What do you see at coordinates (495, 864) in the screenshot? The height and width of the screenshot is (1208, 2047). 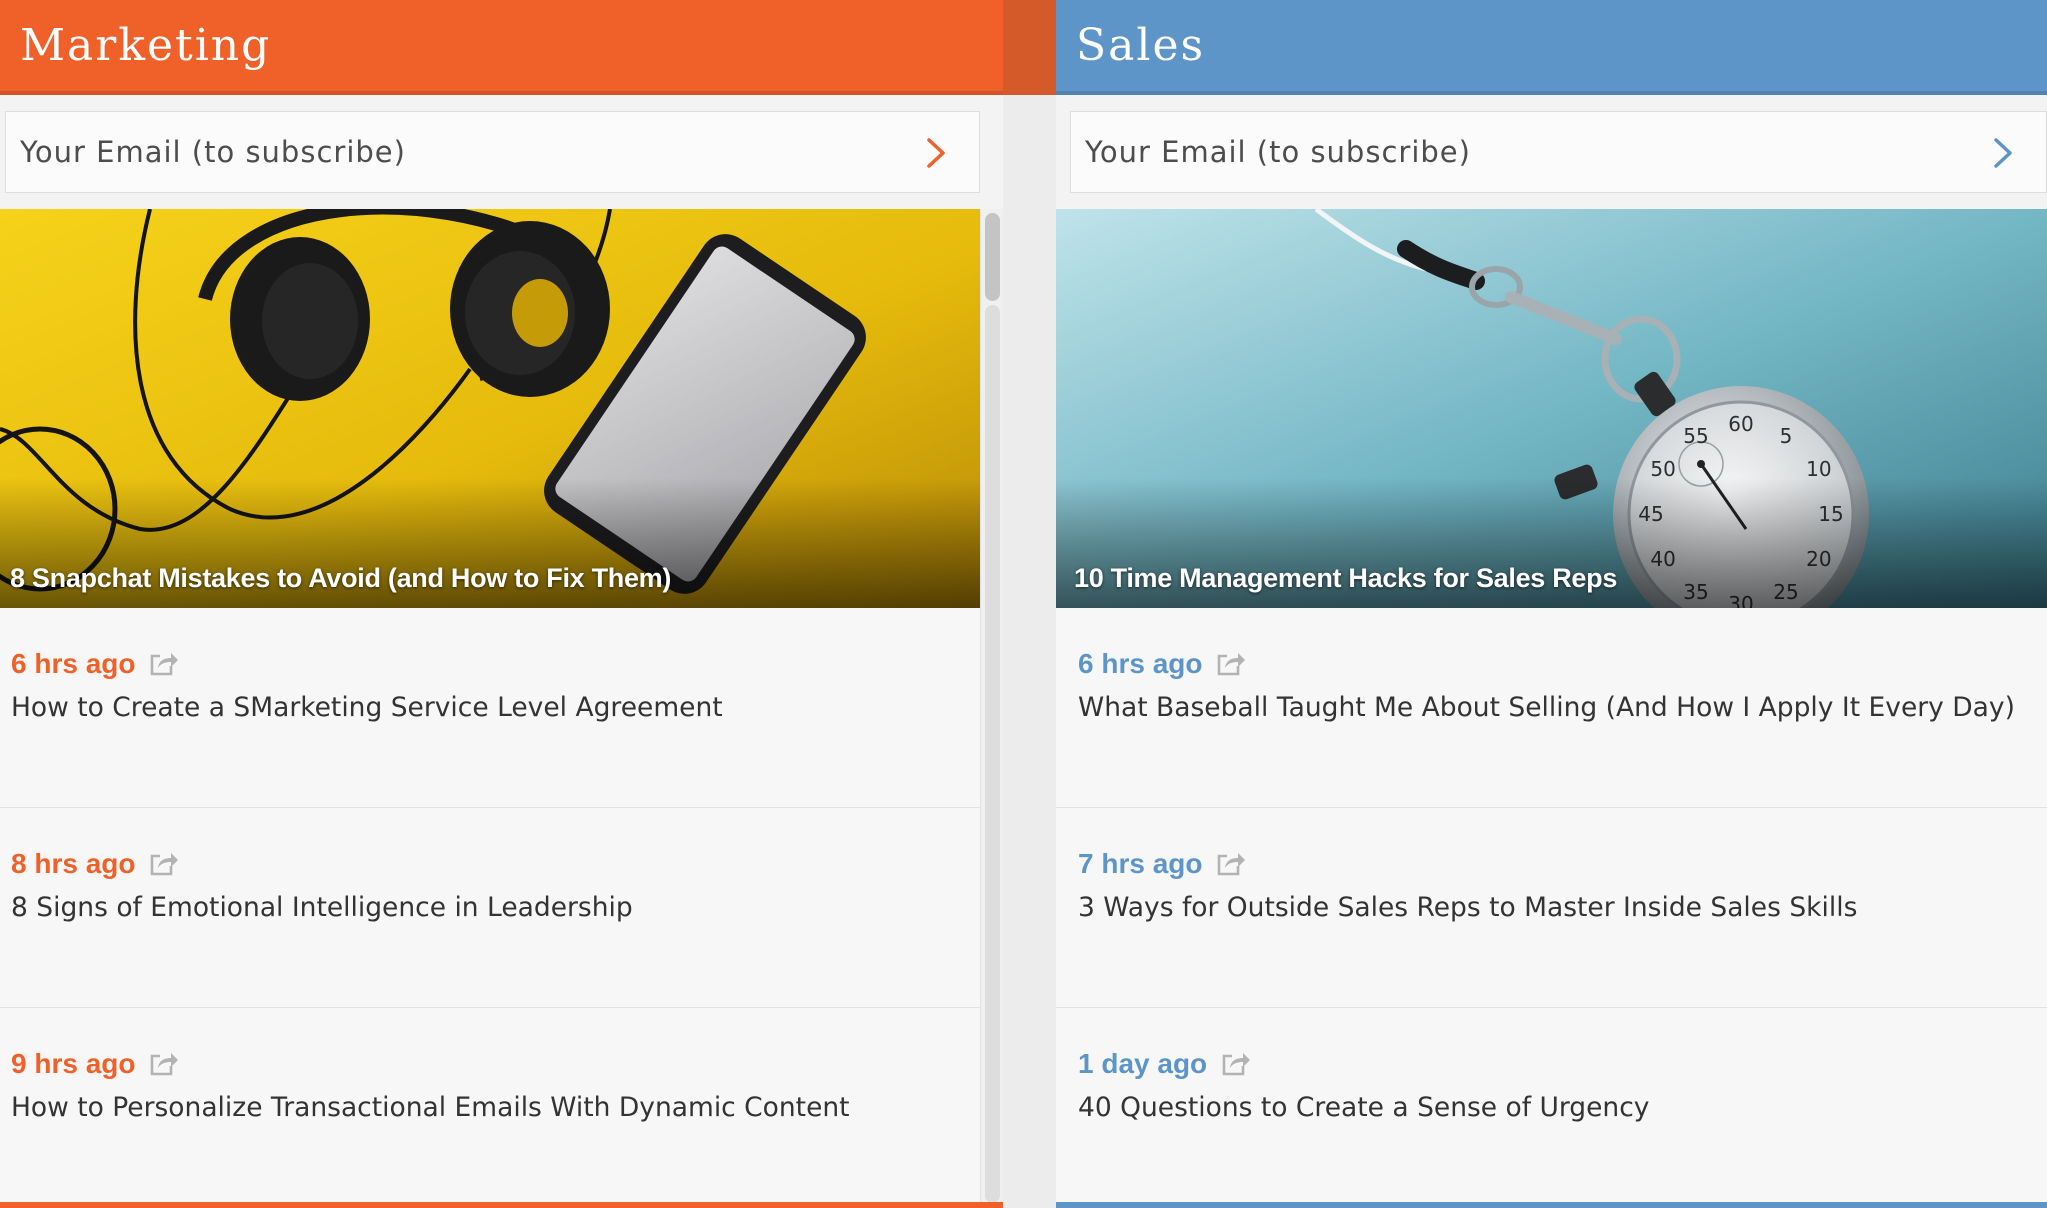 I see `post-meta: 8 hrs ago` at bounding box center [495, 864].